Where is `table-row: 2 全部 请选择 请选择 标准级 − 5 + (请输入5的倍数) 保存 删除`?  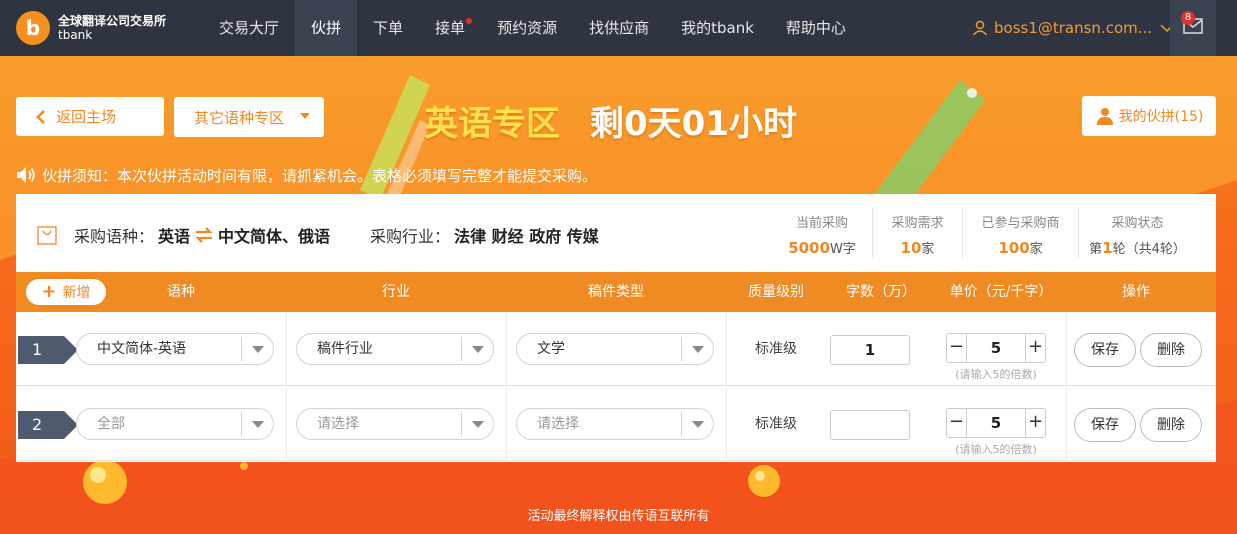 table-row: 2 全部 请选择 请选择 标准级 − 5 + (请输入5的倍数) 保存 删除 is located at coordinates (616, 424).